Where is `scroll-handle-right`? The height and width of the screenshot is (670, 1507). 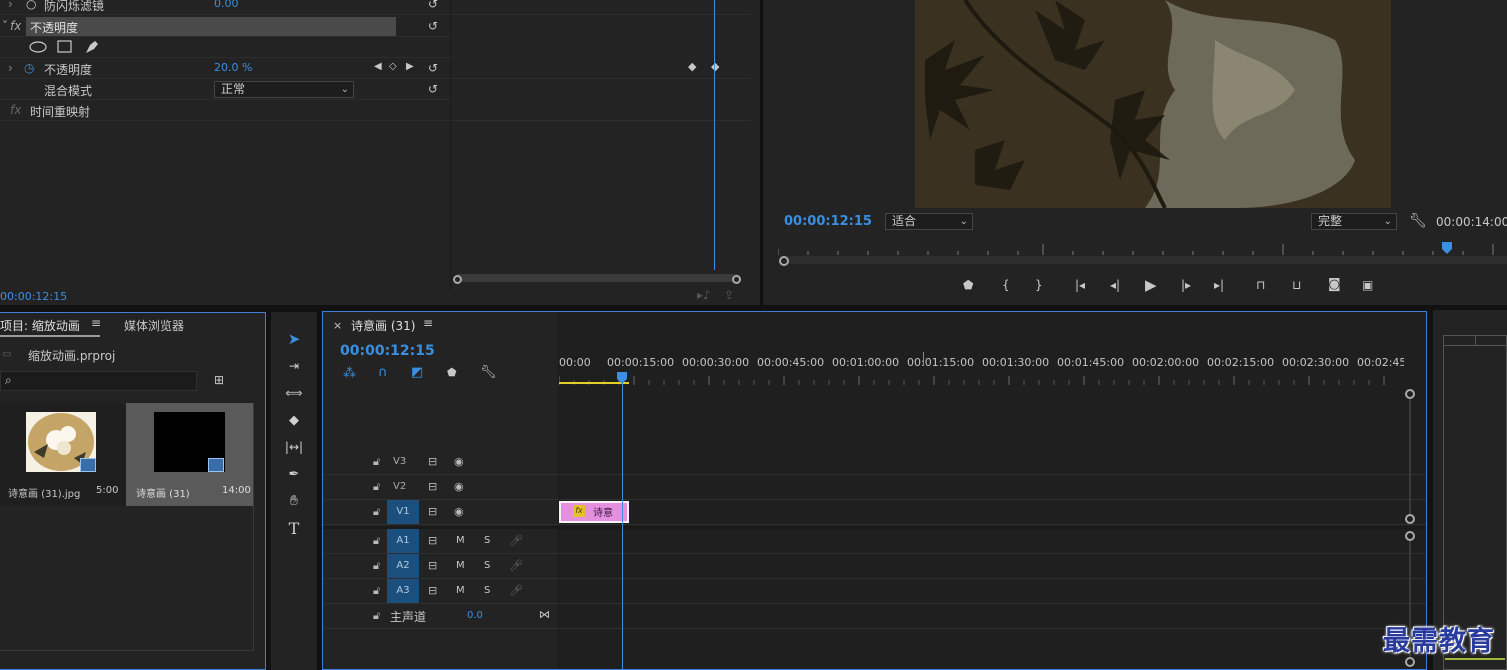
scroll-handle-right is located at coordinates (736, 279).